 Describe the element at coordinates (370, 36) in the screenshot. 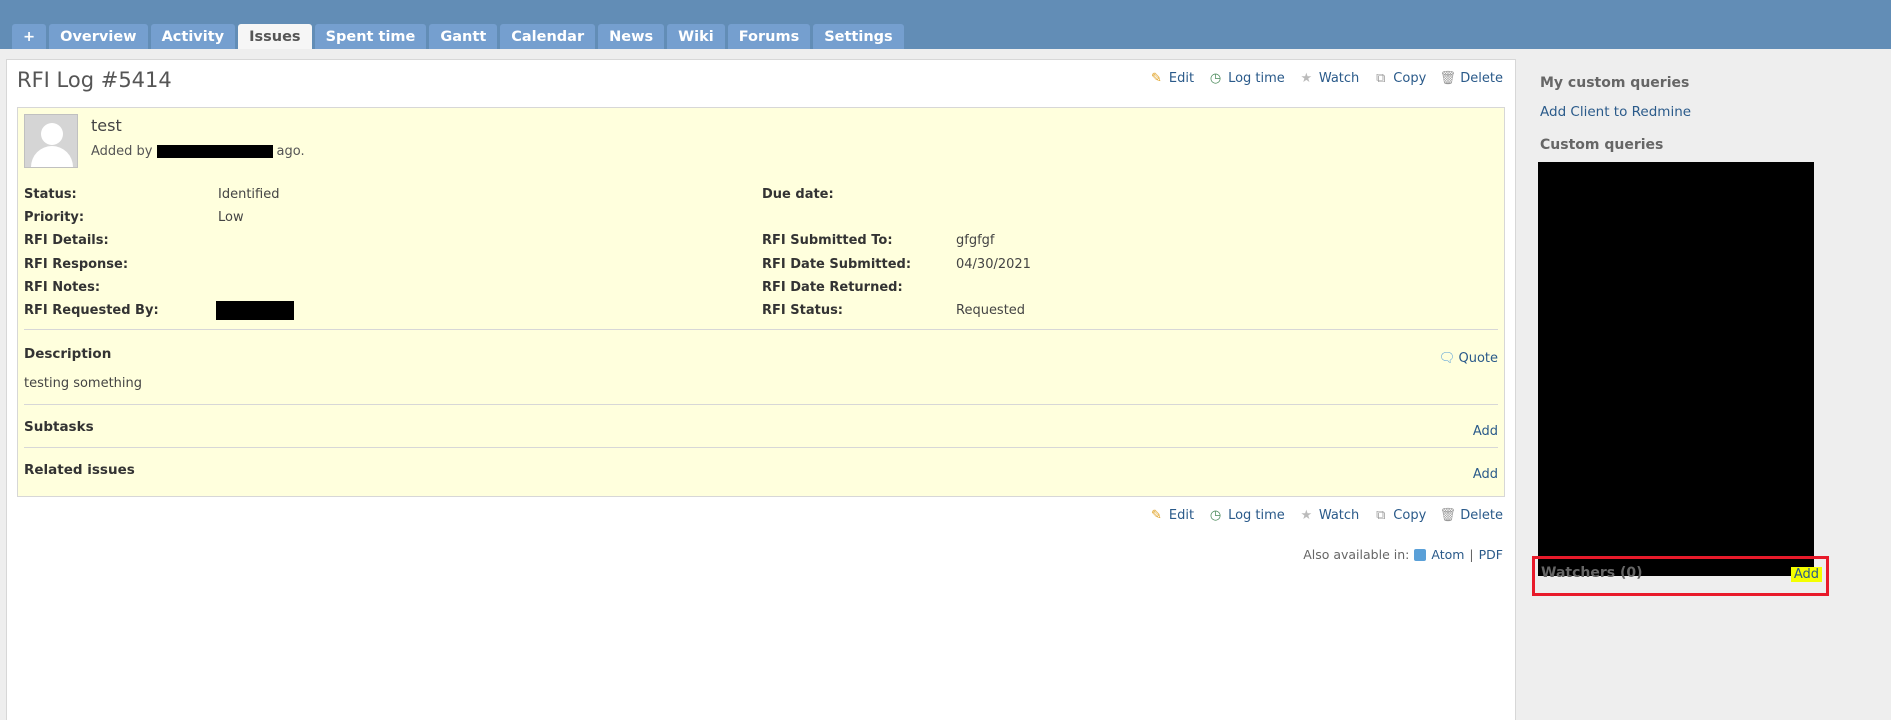

I see `tab-spent-time: Spent time` at that location.